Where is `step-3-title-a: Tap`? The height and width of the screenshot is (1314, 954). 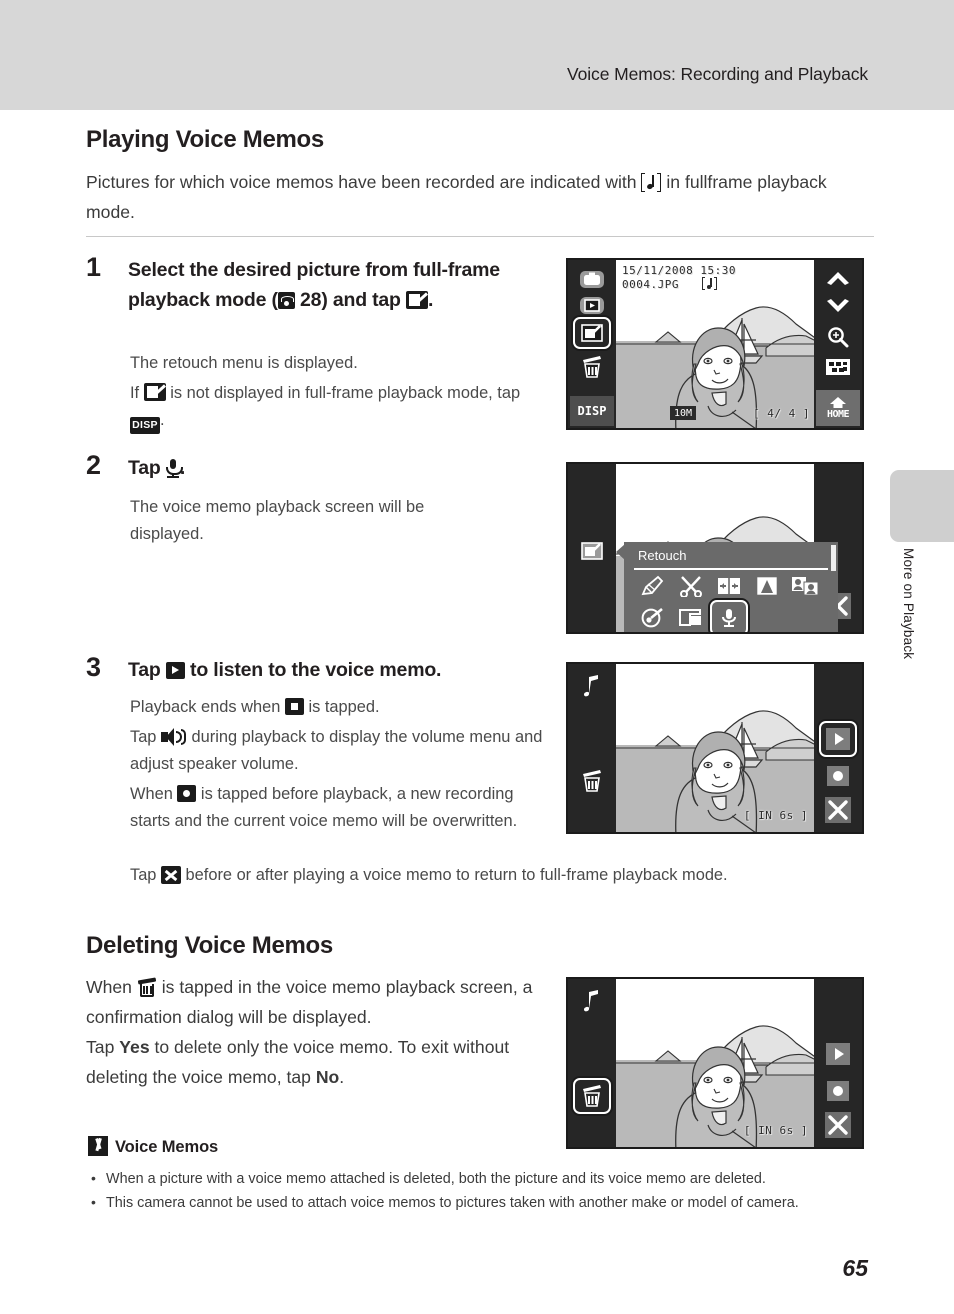
step-3-title-a: Tap is located at coordinates (147, 670).